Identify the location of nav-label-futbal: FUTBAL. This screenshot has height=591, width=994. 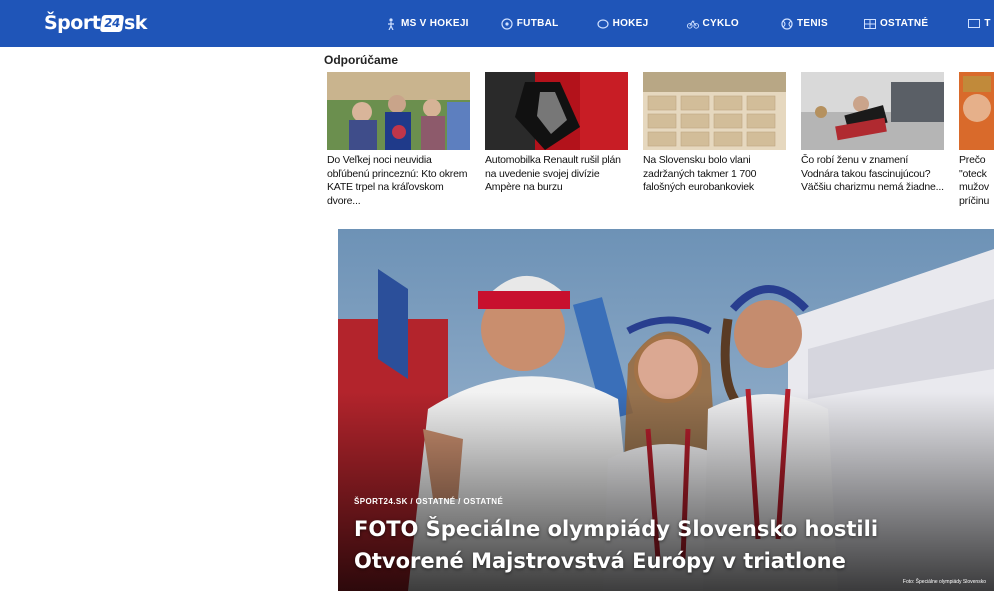
(537, 23).